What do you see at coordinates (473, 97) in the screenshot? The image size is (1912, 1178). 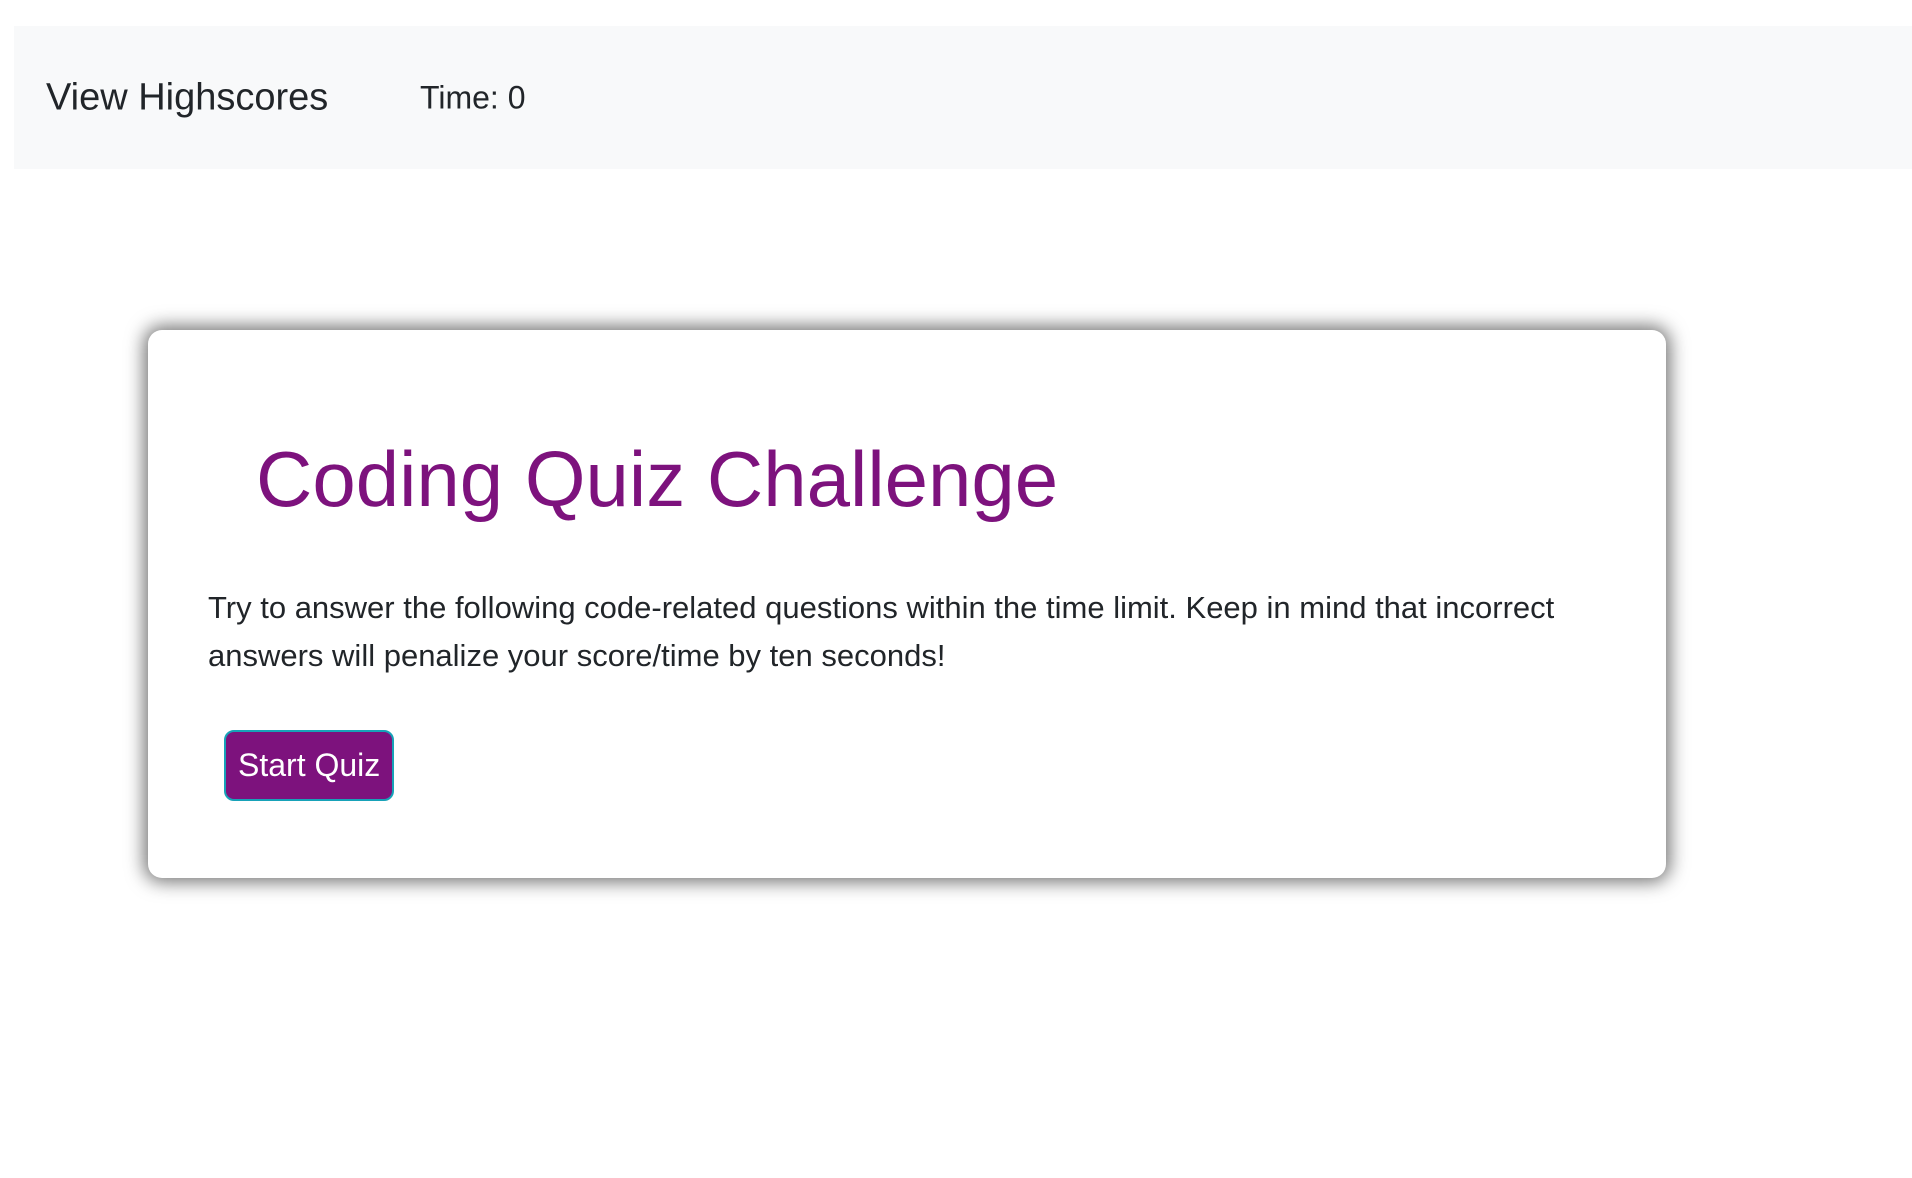 I see `timer-display: Time: 0` at bounding box center [473, 97].